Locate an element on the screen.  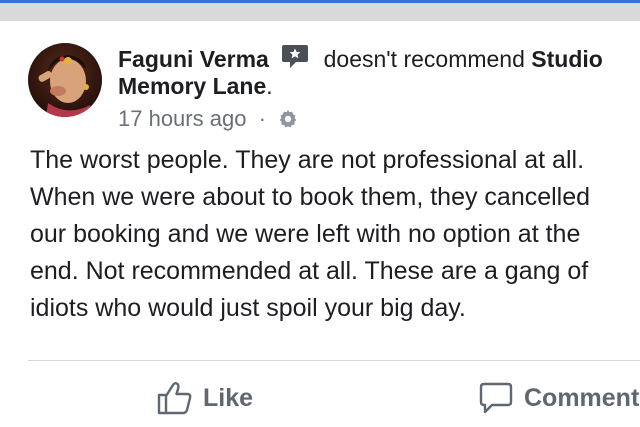
avatar is located at coordinates (65, 80).